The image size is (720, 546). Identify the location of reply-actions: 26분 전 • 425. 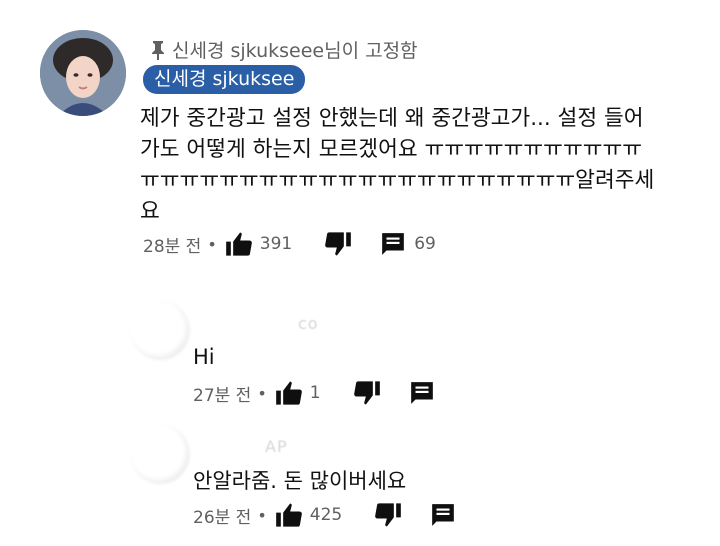
(324, 515).